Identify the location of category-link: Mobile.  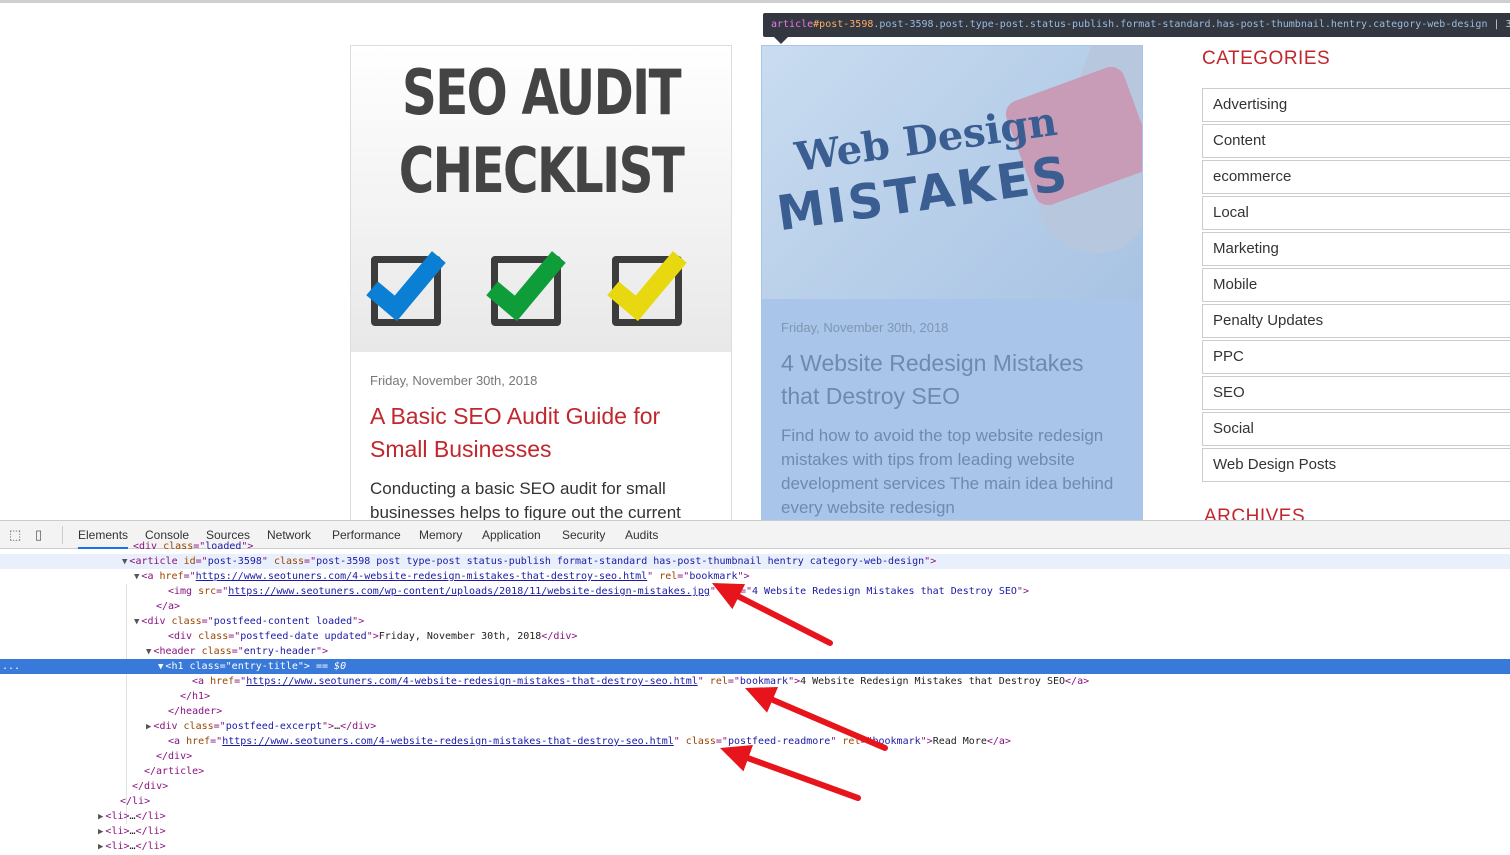
(1356, 285).